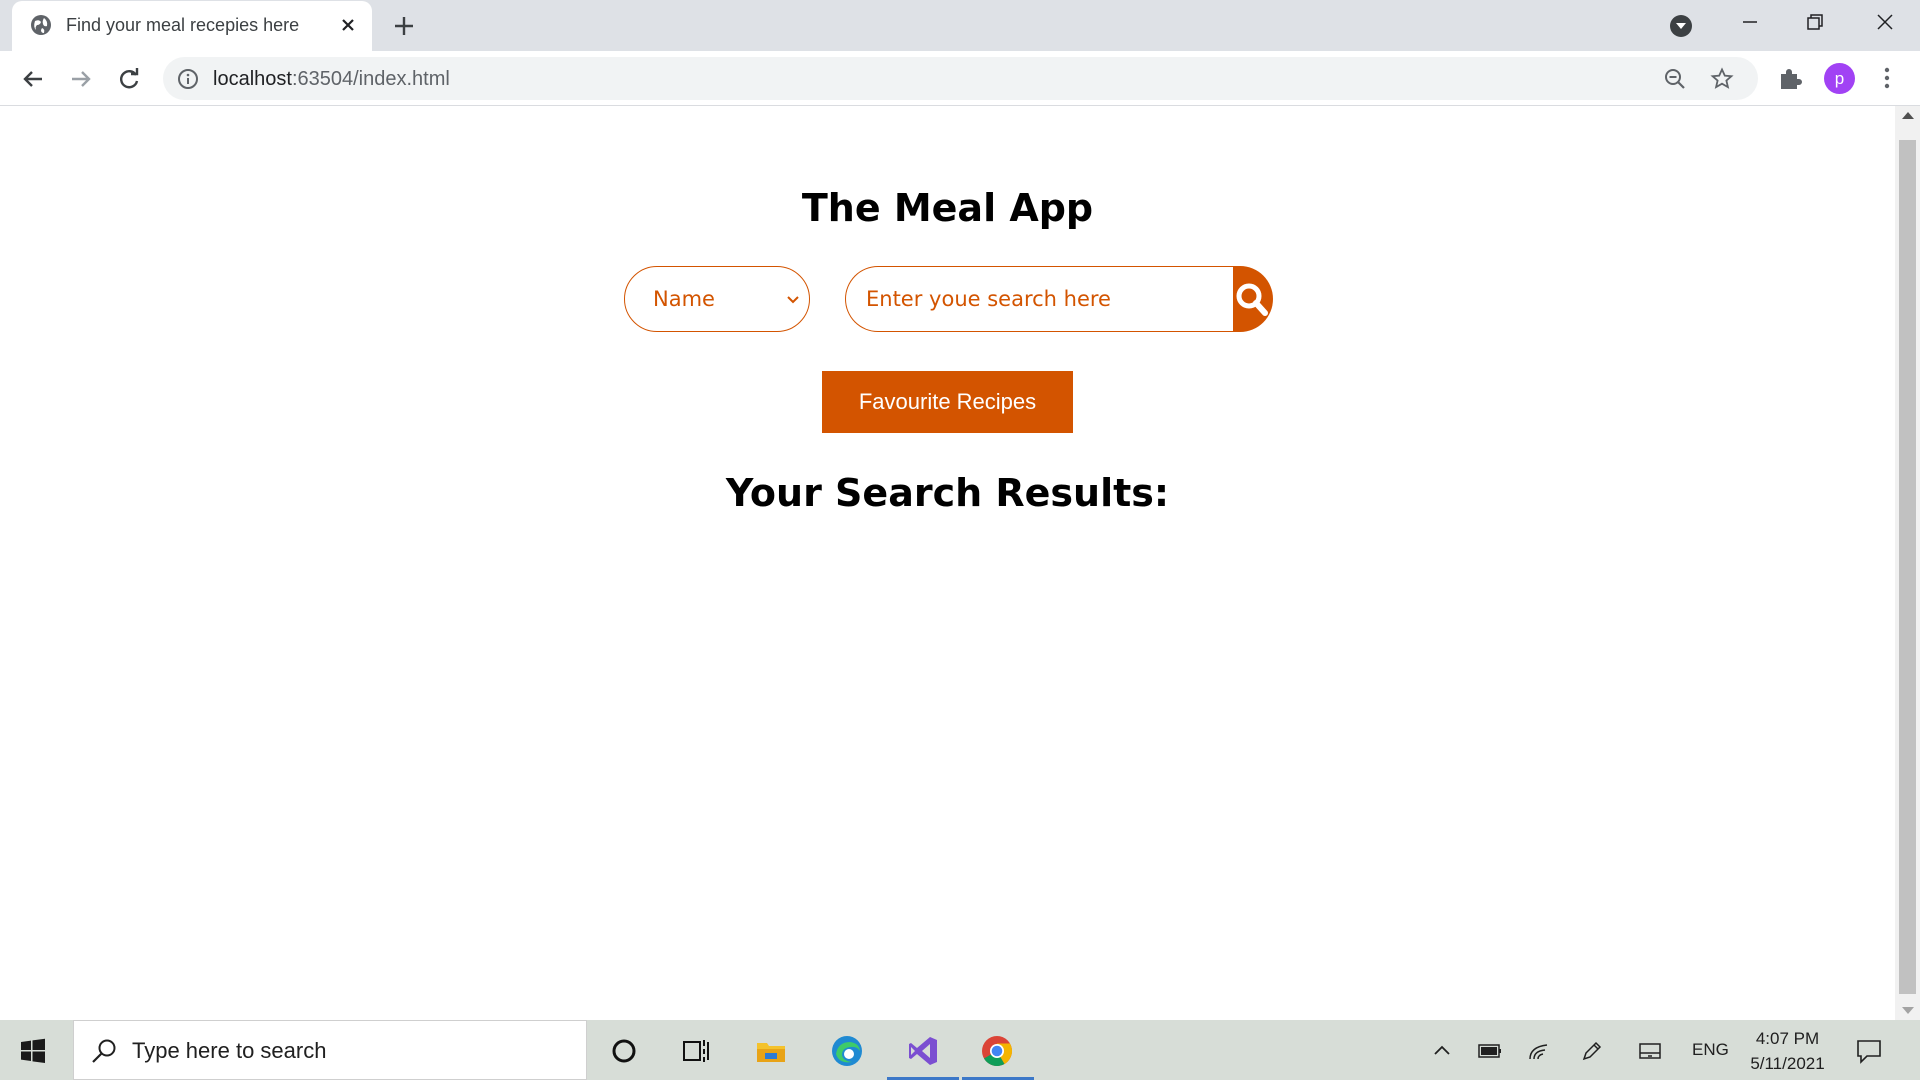  What do you see at coordinates (1869, 1051) in the screenshot?
I see `notification-icon` at bounding box center [1869, 1051].